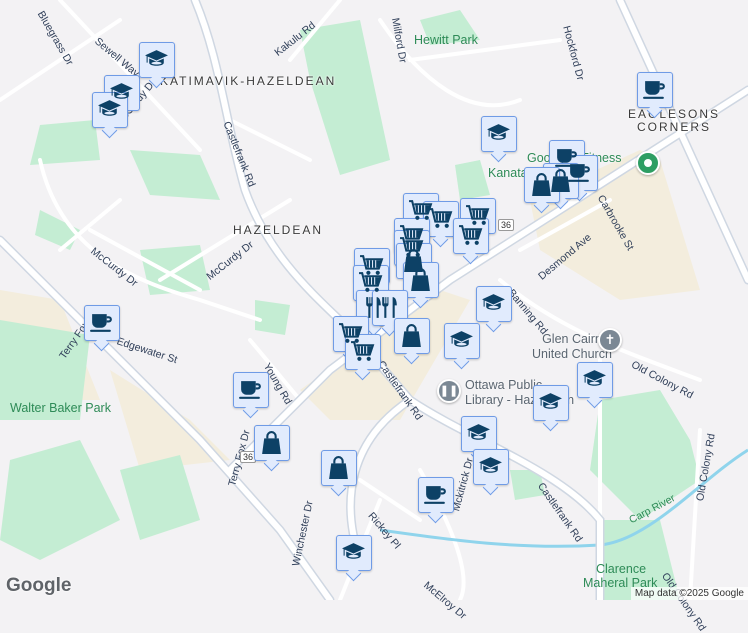 The image size is (748, 633). What do you see at coordinates (504, 385) in the screenshot?
I see `library-name-line1: Ottawa Public` at bounding box center [504, 385].